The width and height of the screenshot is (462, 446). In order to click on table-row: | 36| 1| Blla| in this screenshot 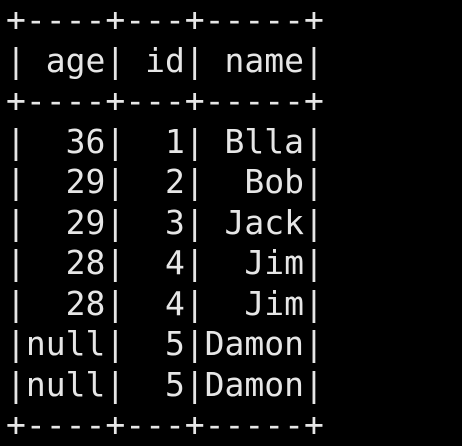, I will do `click(165, 141)`.